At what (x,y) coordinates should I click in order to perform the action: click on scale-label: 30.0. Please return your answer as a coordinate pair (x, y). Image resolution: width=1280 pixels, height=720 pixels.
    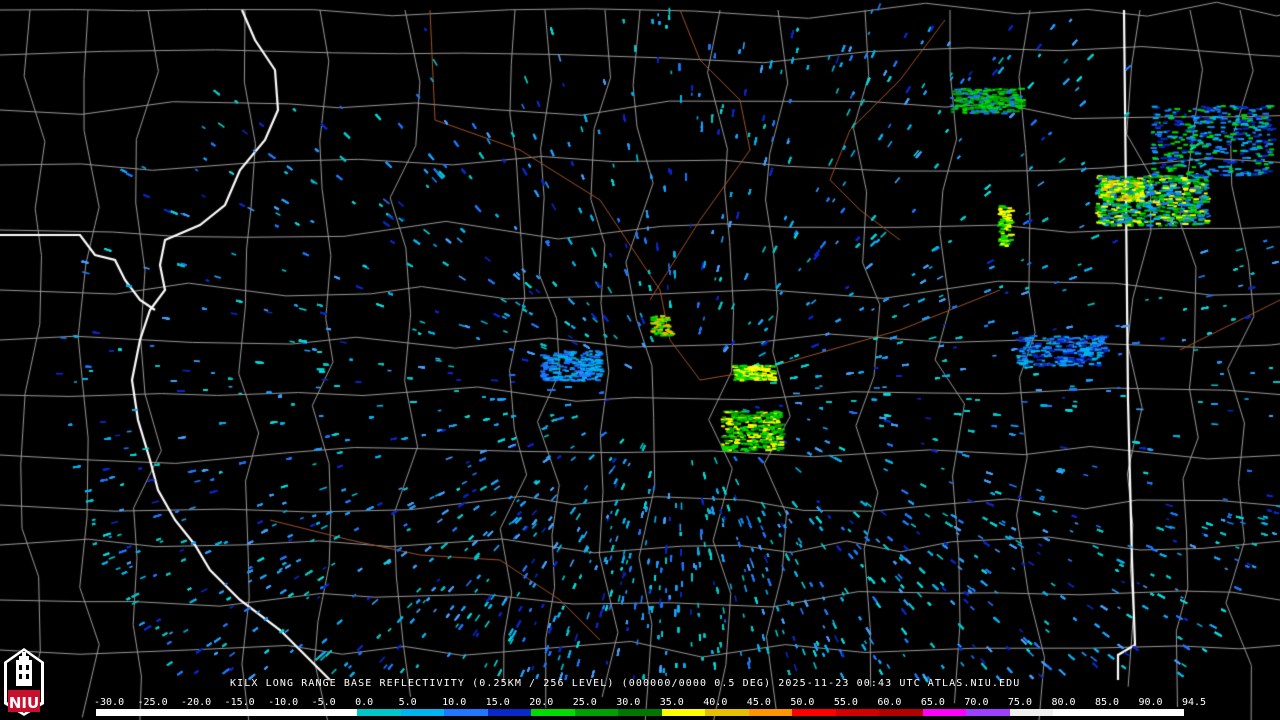
    Looking at the image, I should click on (628, 702).